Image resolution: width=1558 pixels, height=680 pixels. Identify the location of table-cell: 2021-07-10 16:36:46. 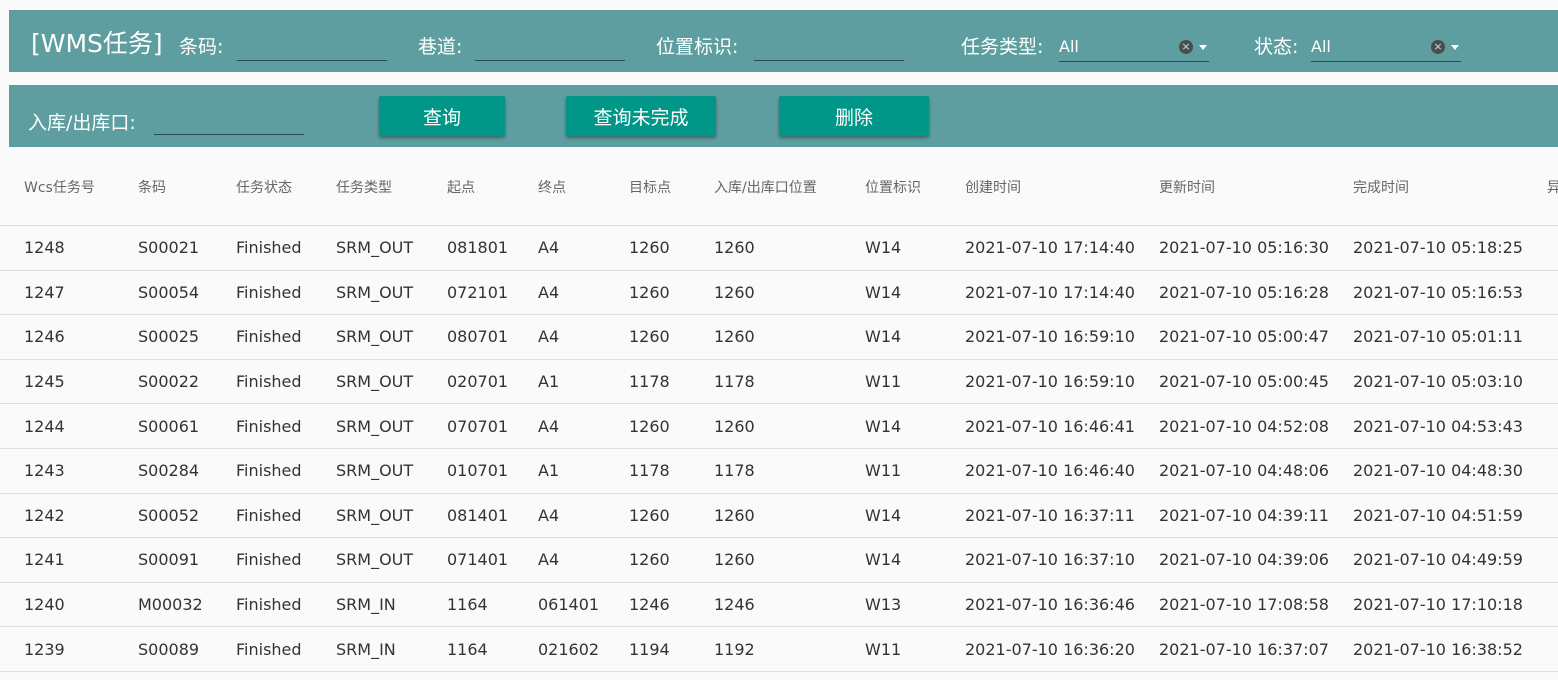
(1062, 605).